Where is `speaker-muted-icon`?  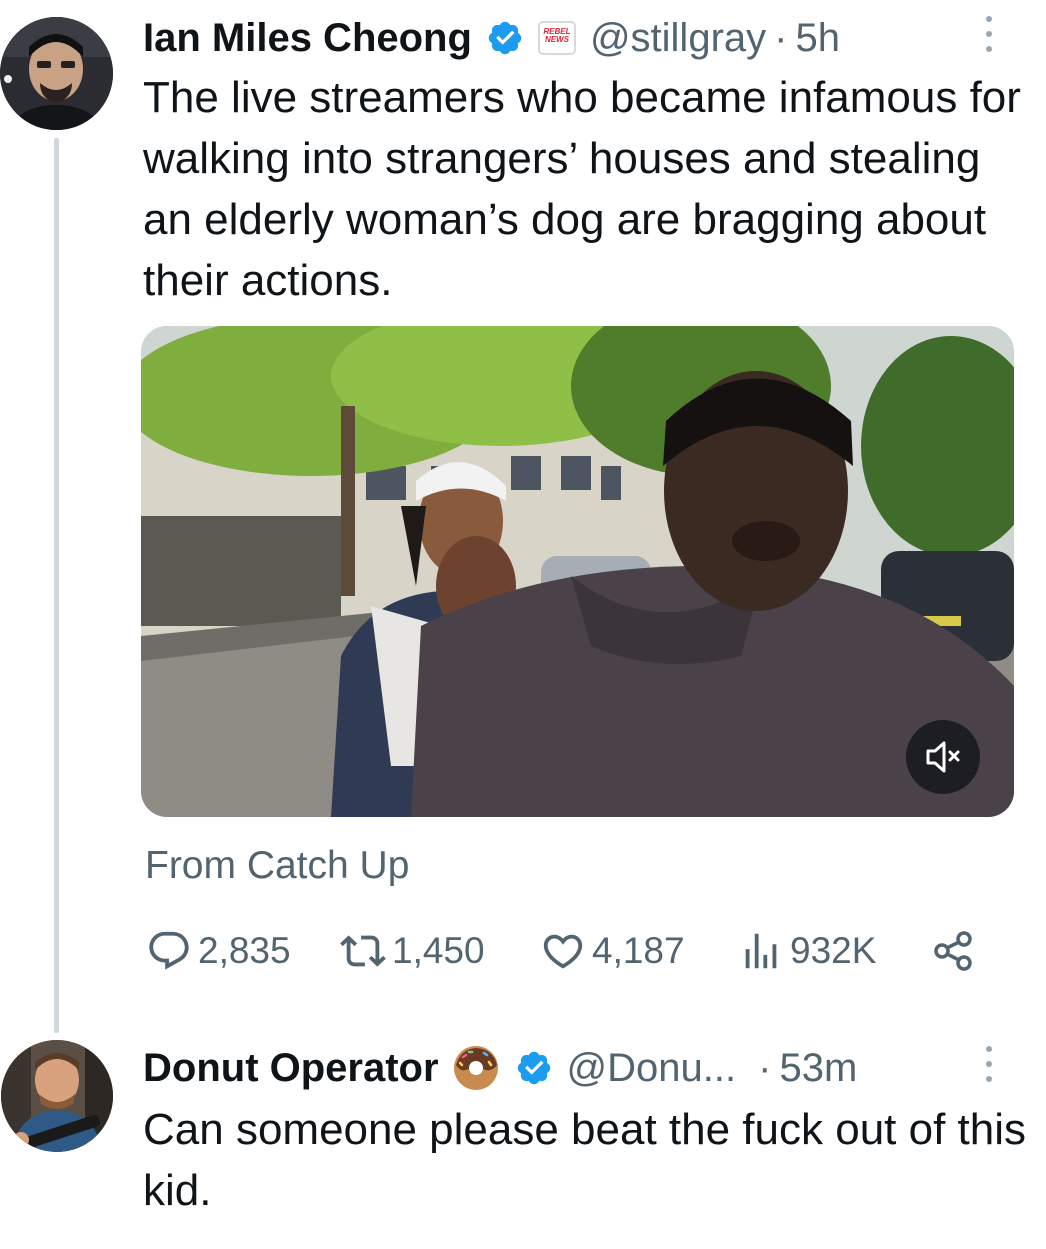 speaker-muted-icon is located at coordinates (943, 757).